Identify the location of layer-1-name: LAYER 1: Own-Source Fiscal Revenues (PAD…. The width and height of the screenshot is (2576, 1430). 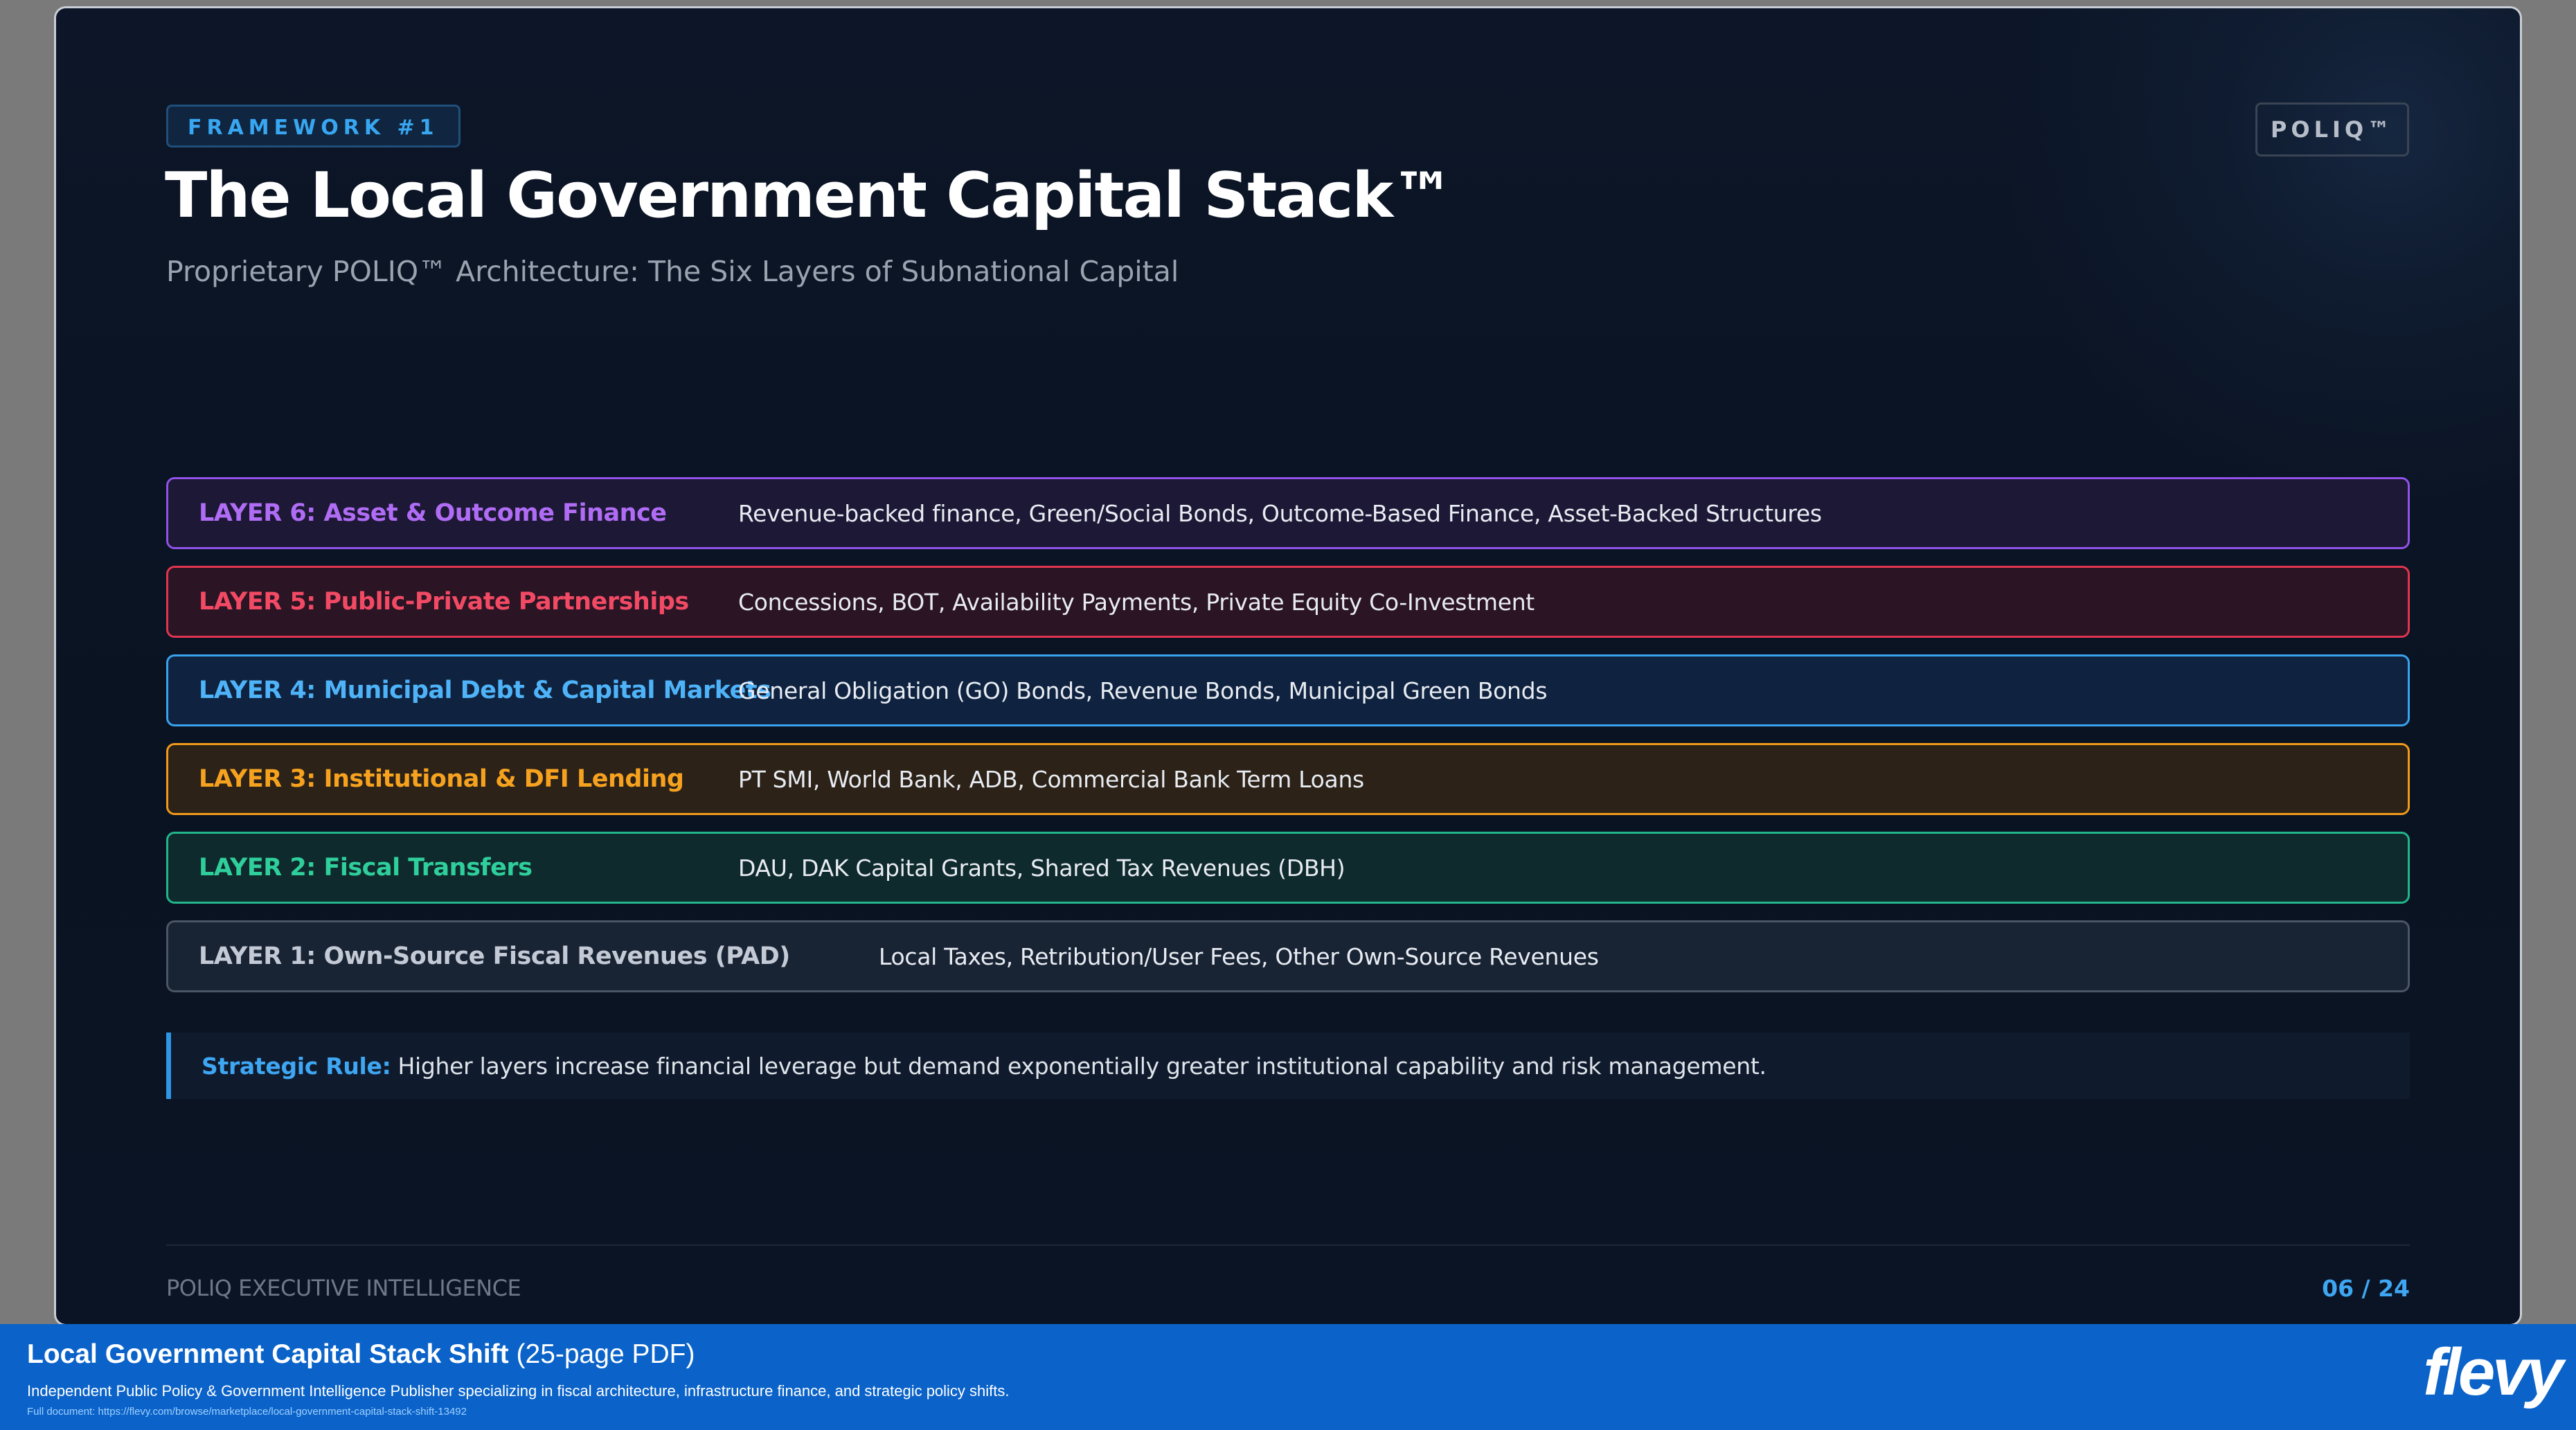
(495, 956).